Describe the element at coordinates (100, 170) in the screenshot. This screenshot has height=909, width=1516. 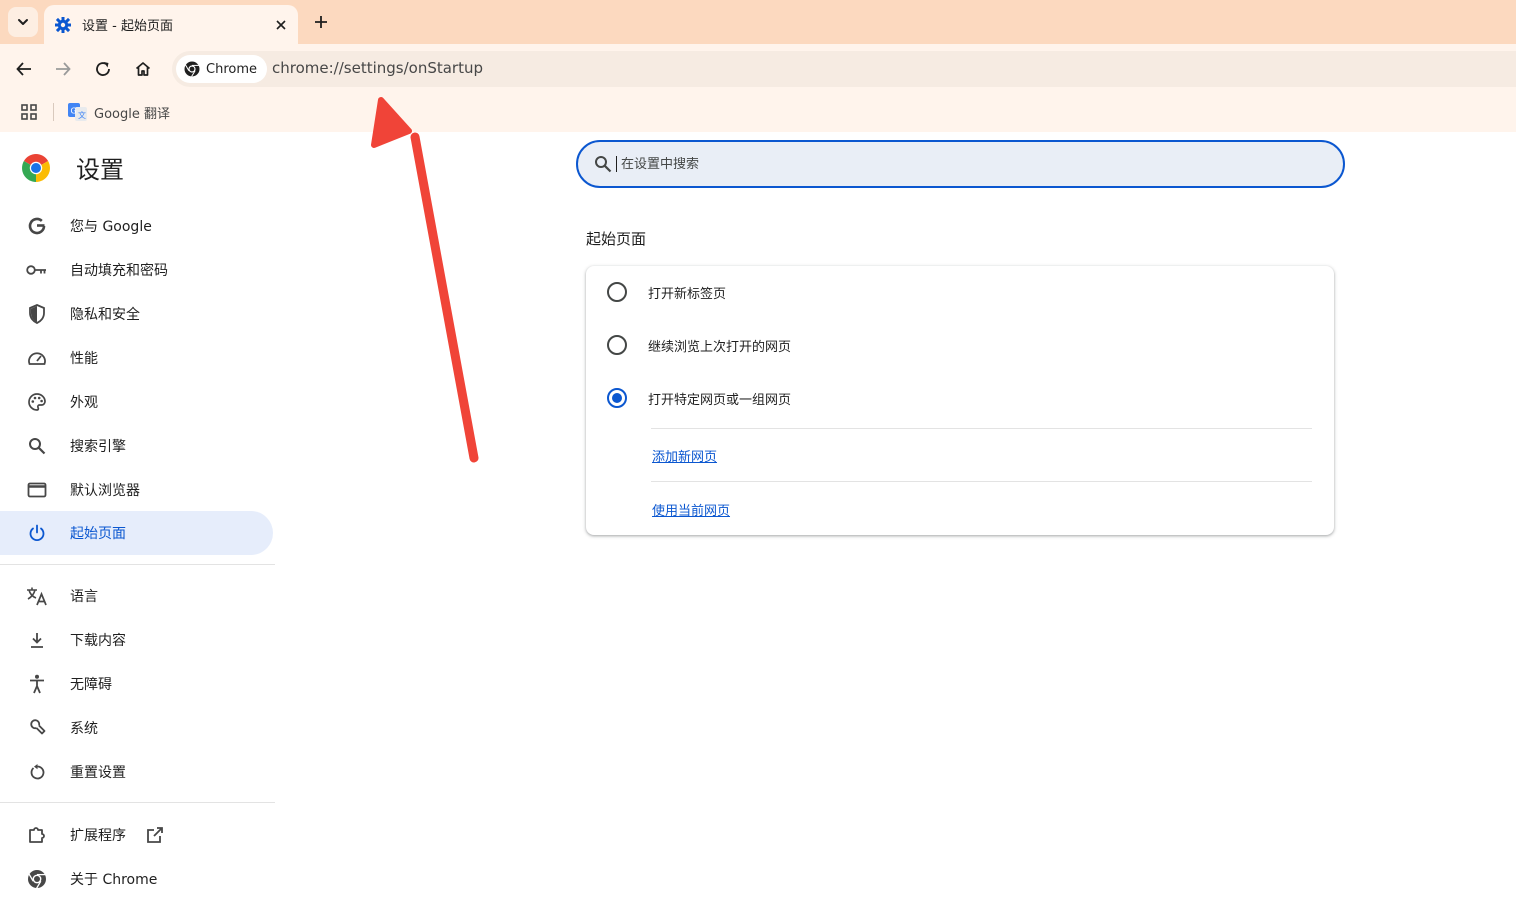
I see `page-title: 设置` at that location.